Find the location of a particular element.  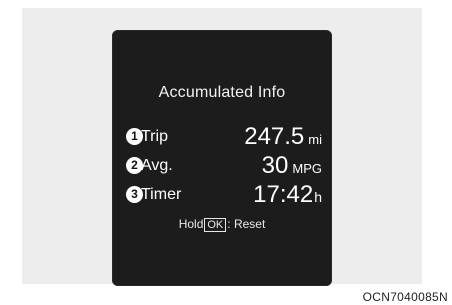

trip-distance: 247.5 is located at coordinates (274, 136).